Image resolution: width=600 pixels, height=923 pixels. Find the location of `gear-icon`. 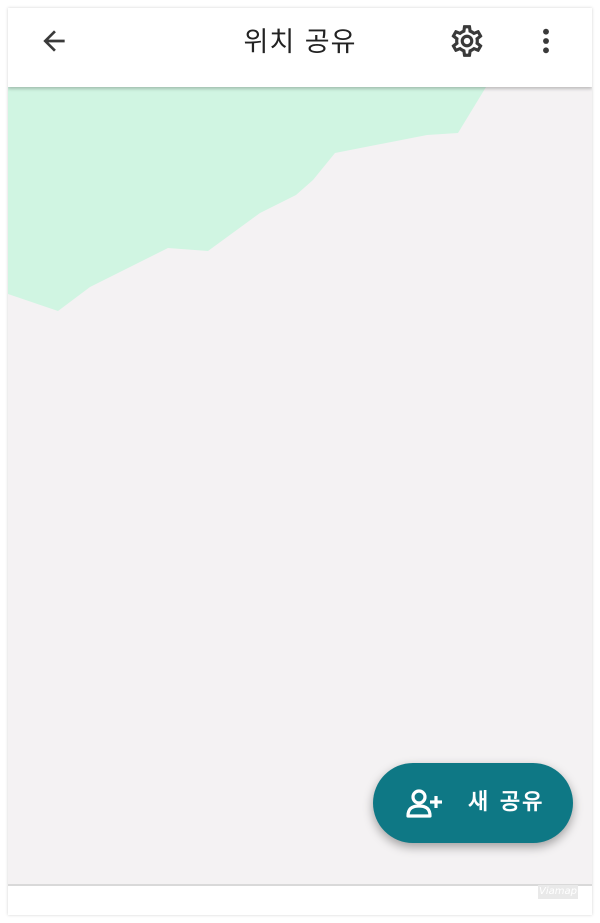

gear-icon is located at coordinates (467, 41).